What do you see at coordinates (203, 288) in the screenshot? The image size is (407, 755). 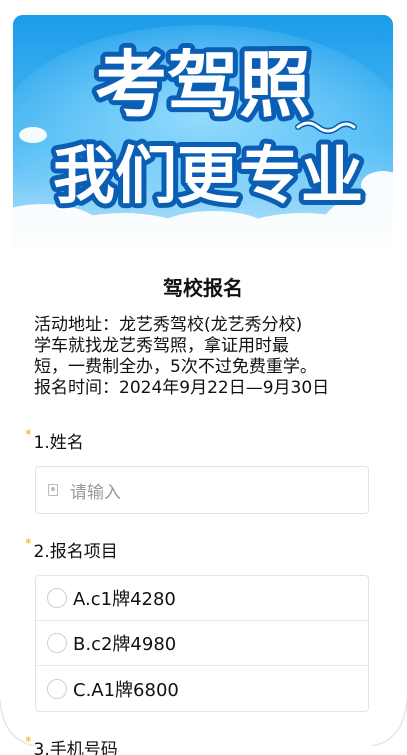 I see `form-title: 驾校报名` at bounding box center [203, 288].